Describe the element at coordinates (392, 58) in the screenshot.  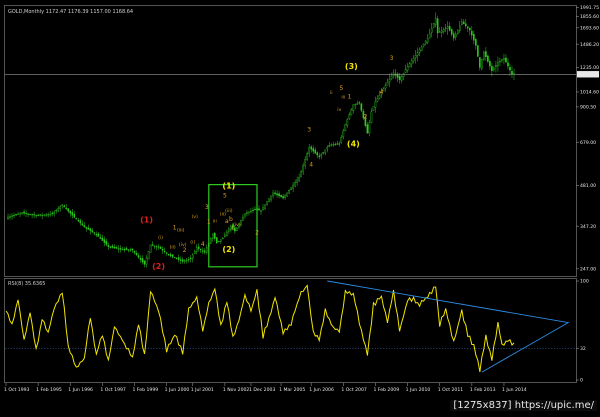
I see `wave-label: 3` at that location.